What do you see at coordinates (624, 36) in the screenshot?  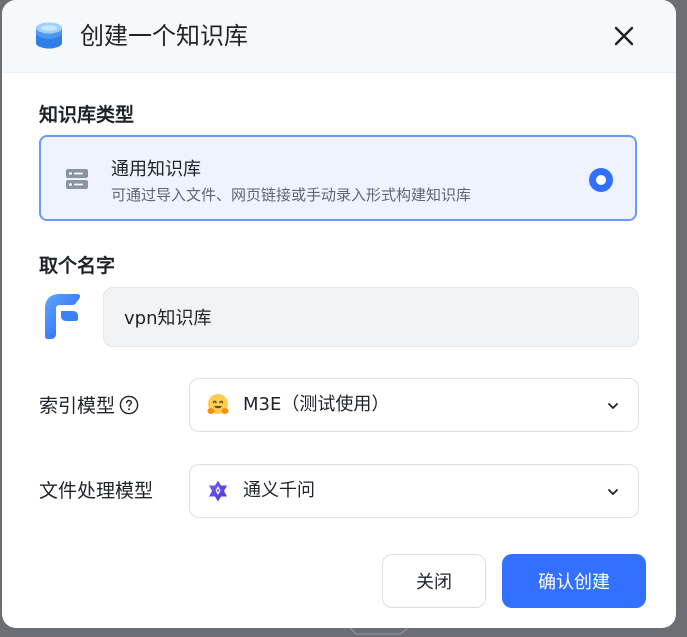 I see `close-icon` at bounding box center [624, 36].